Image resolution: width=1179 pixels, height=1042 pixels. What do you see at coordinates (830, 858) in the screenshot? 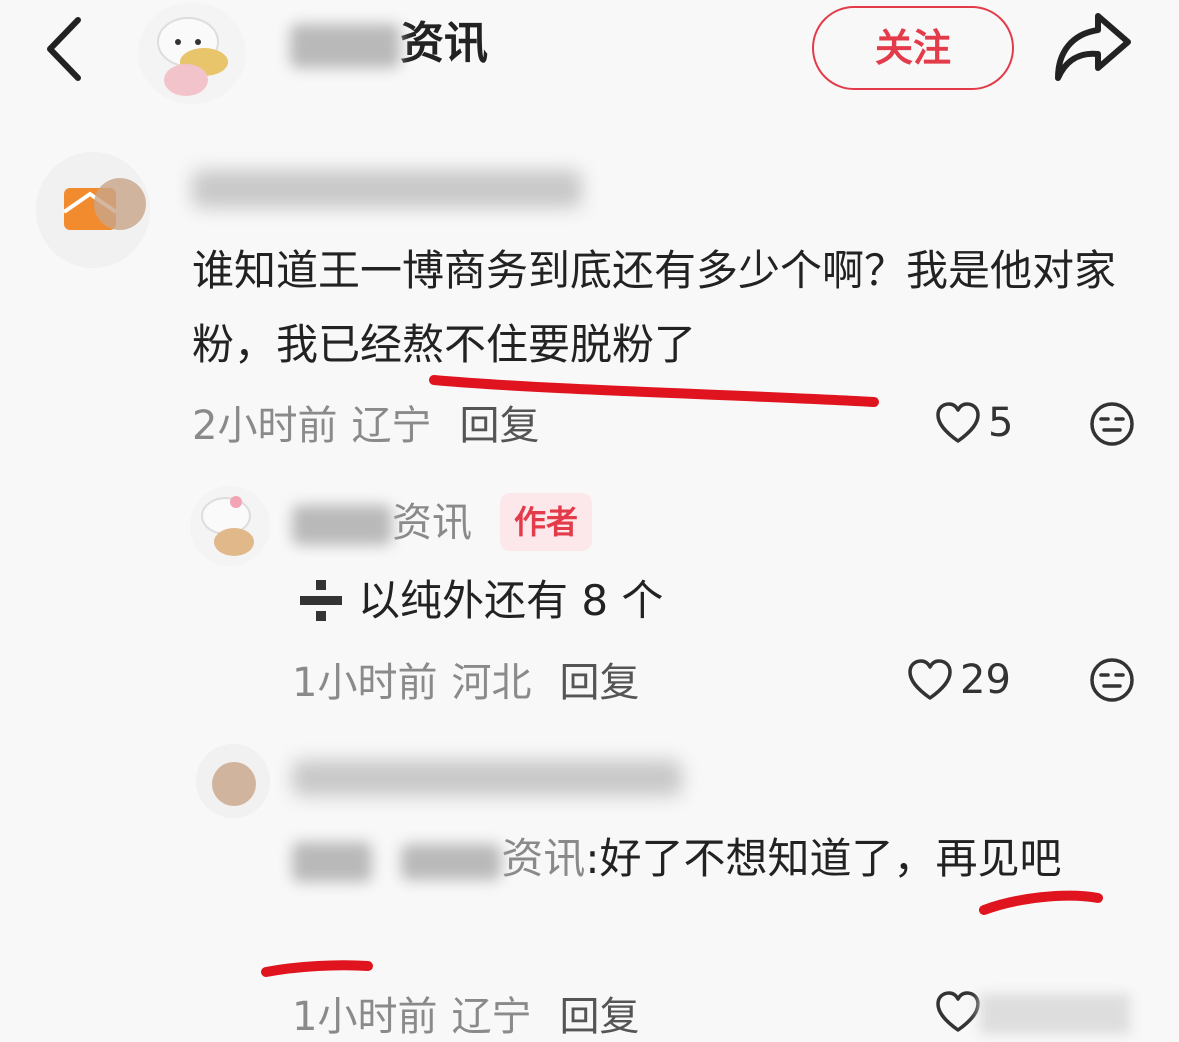
I see `reply-back-message: 好了不想知道了，再见吧` at bounding box center [830, 858].